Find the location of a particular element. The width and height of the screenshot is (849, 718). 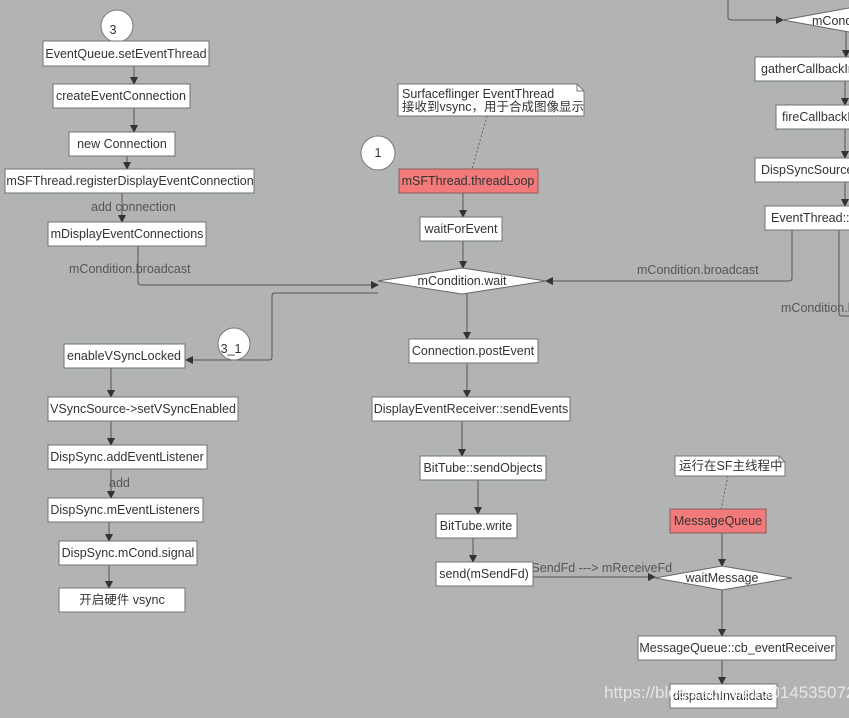

node-gather-callback: gatherCallbackIn is located at coordinates (801, 69).